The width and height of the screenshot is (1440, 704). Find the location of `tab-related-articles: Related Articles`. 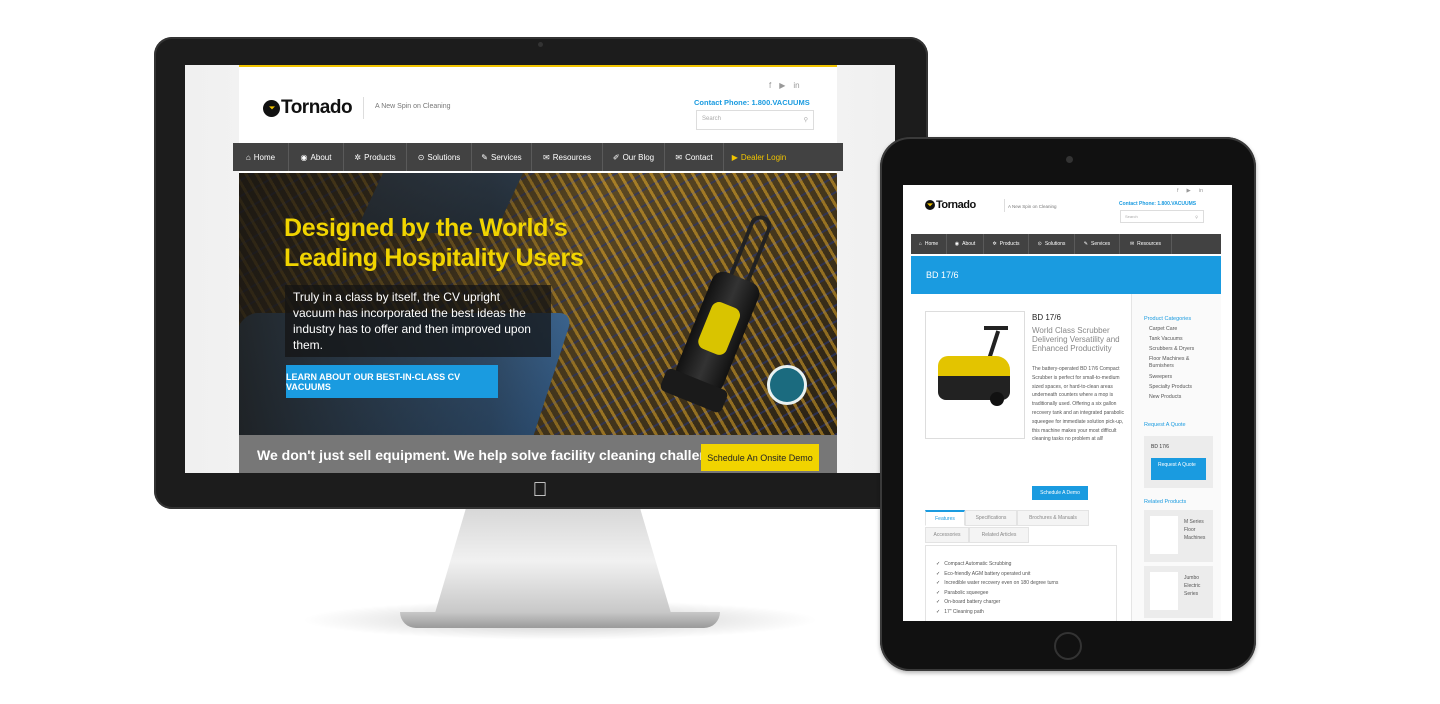

tab-related-articles: Related Articles is located at coordinates (999, 535).